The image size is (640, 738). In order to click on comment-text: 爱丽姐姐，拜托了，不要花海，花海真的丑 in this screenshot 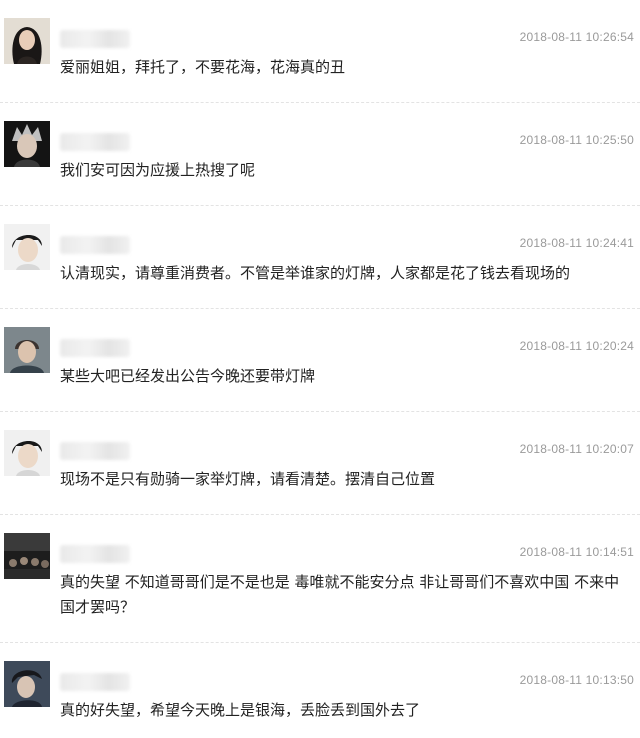, I will do `click(203, 67)`.